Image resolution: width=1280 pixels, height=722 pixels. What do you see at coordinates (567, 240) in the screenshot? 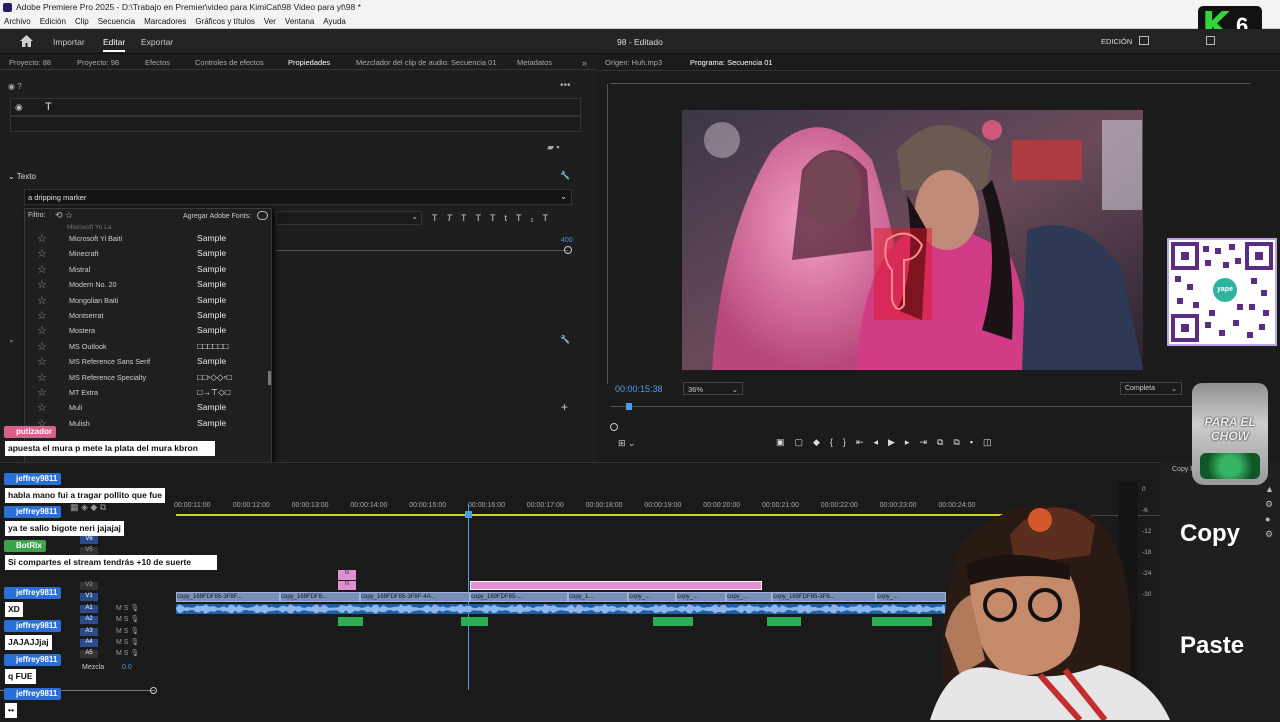
I see `size-value: 400` at bounding box center [567, 240].